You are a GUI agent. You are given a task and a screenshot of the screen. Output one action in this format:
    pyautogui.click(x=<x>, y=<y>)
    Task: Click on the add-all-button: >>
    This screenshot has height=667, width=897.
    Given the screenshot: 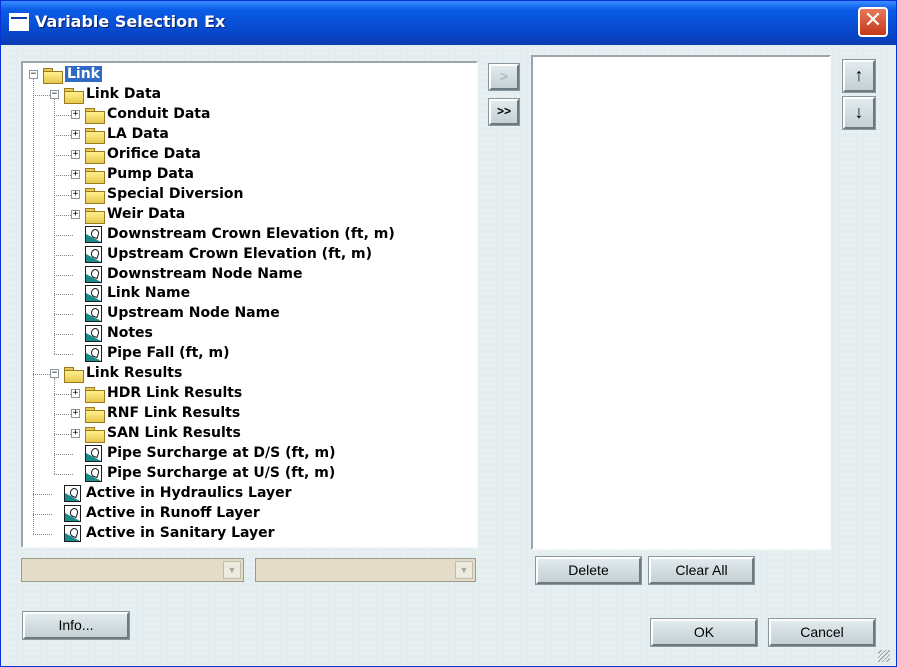 What is the action you would take?
    pyautogui.click(x=504, y=112)
    